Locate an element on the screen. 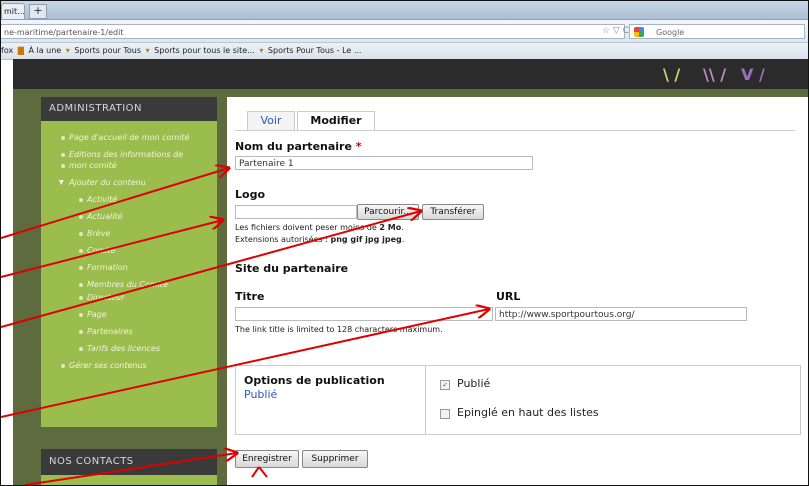 This screenshot has width=809, height=486. sidebar-item-activite: Activité is located at coordinates (129, 199).